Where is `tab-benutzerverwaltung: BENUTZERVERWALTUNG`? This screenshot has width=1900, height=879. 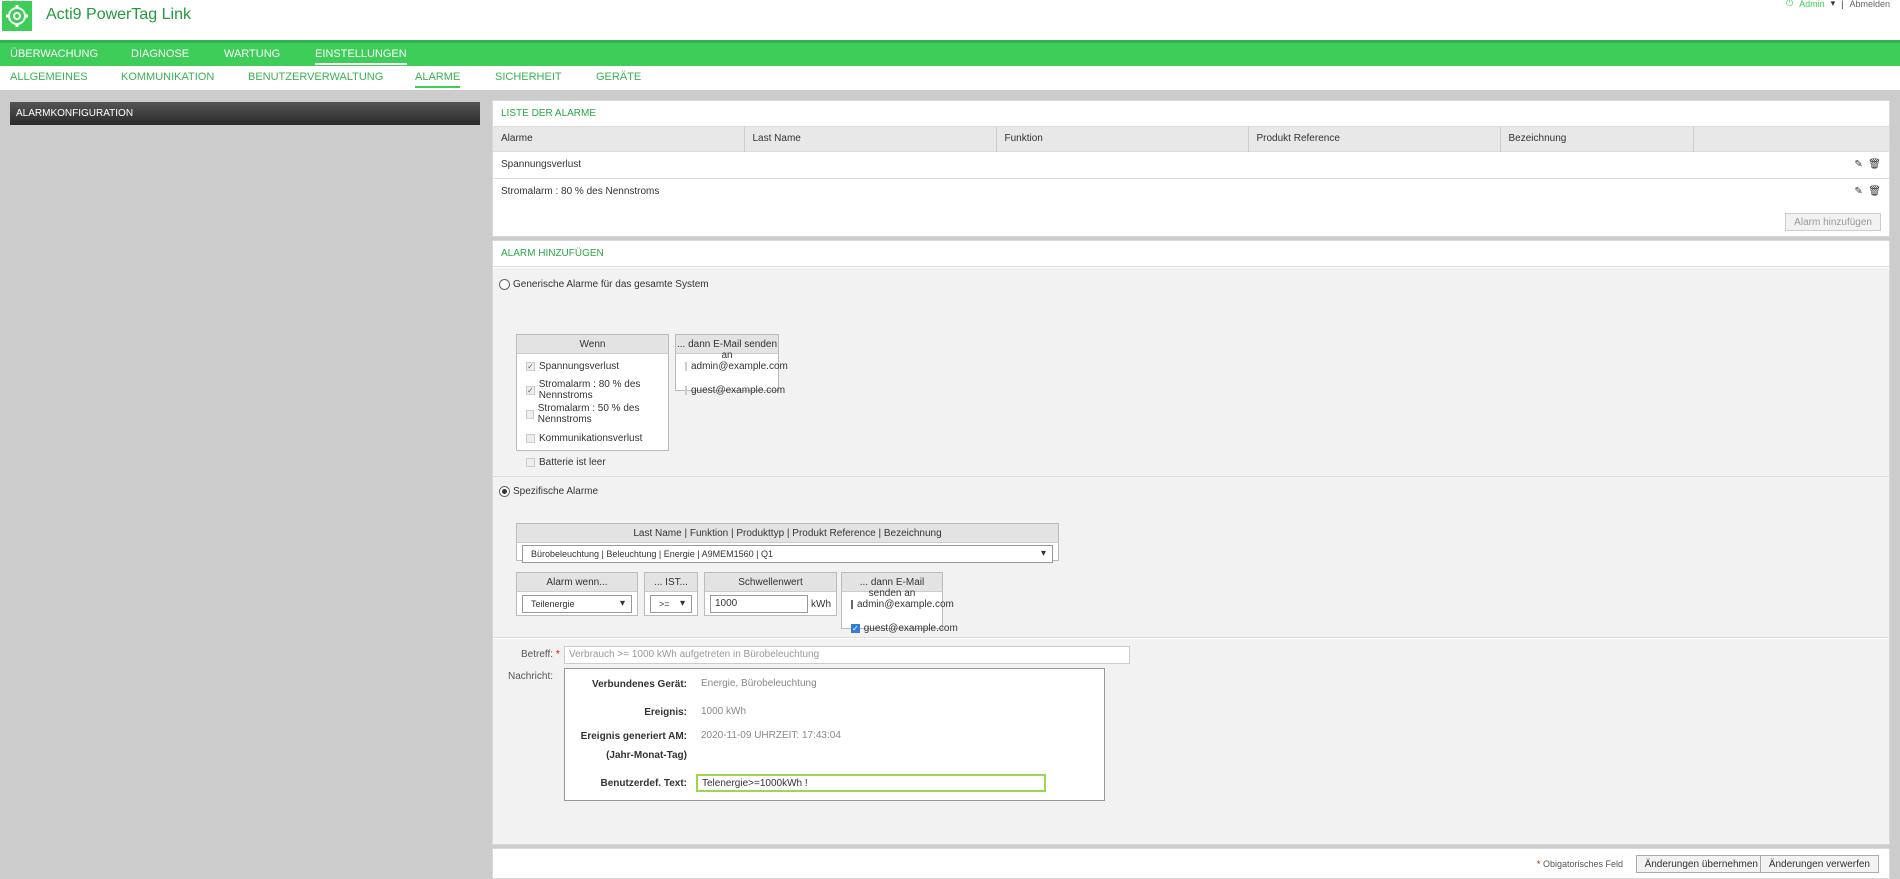
tab-benutzerverwaltung: BENUTZERVERWALTUNG is located at coordinates (315, 77).